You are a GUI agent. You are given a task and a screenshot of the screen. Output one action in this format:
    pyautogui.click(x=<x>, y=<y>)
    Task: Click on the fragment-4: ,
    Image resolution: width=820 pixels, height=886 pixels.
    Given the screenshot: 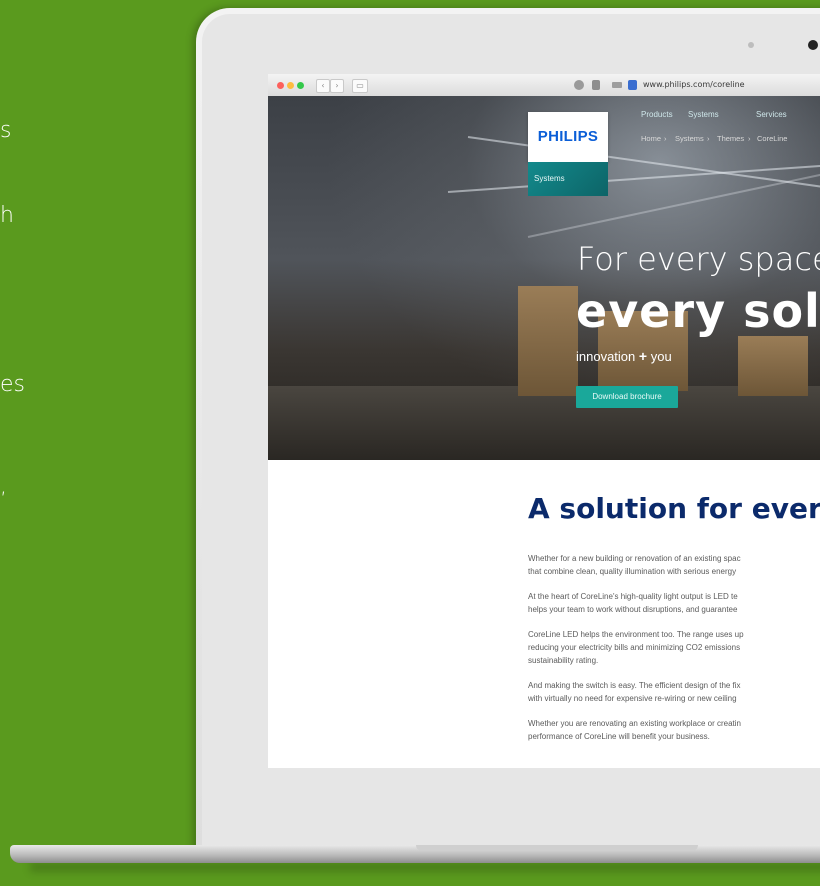 What is the action you would take?
    pyautogui.click(x=3, y=486)
    